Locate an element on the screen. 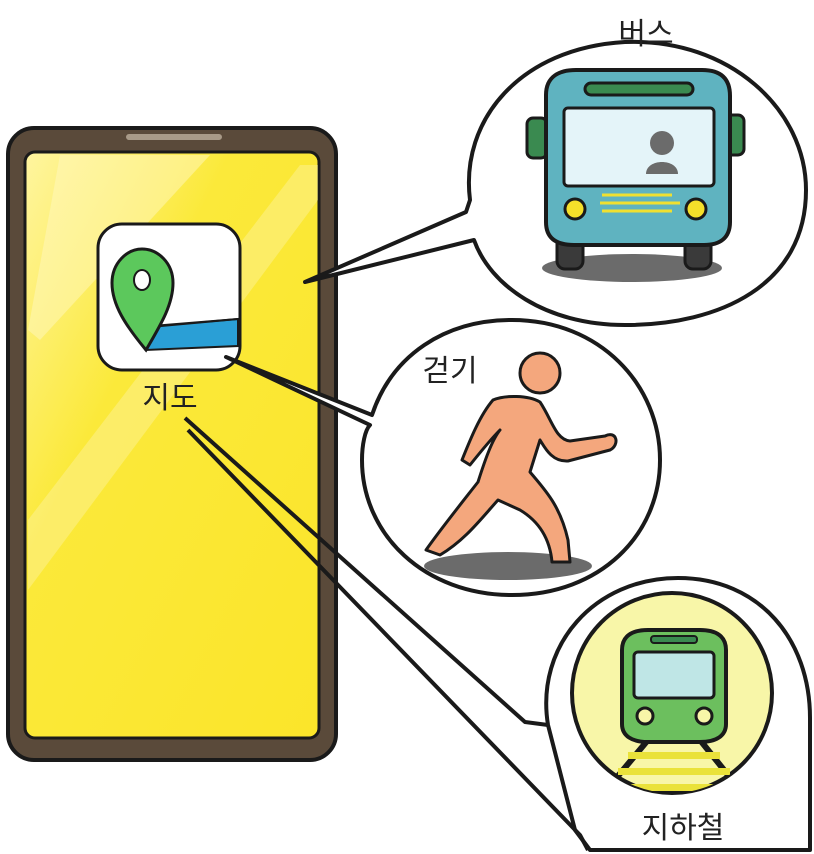 This screenshot has height=854, width=814. subway-label: 지하철 is located at coordinates (683, 828).